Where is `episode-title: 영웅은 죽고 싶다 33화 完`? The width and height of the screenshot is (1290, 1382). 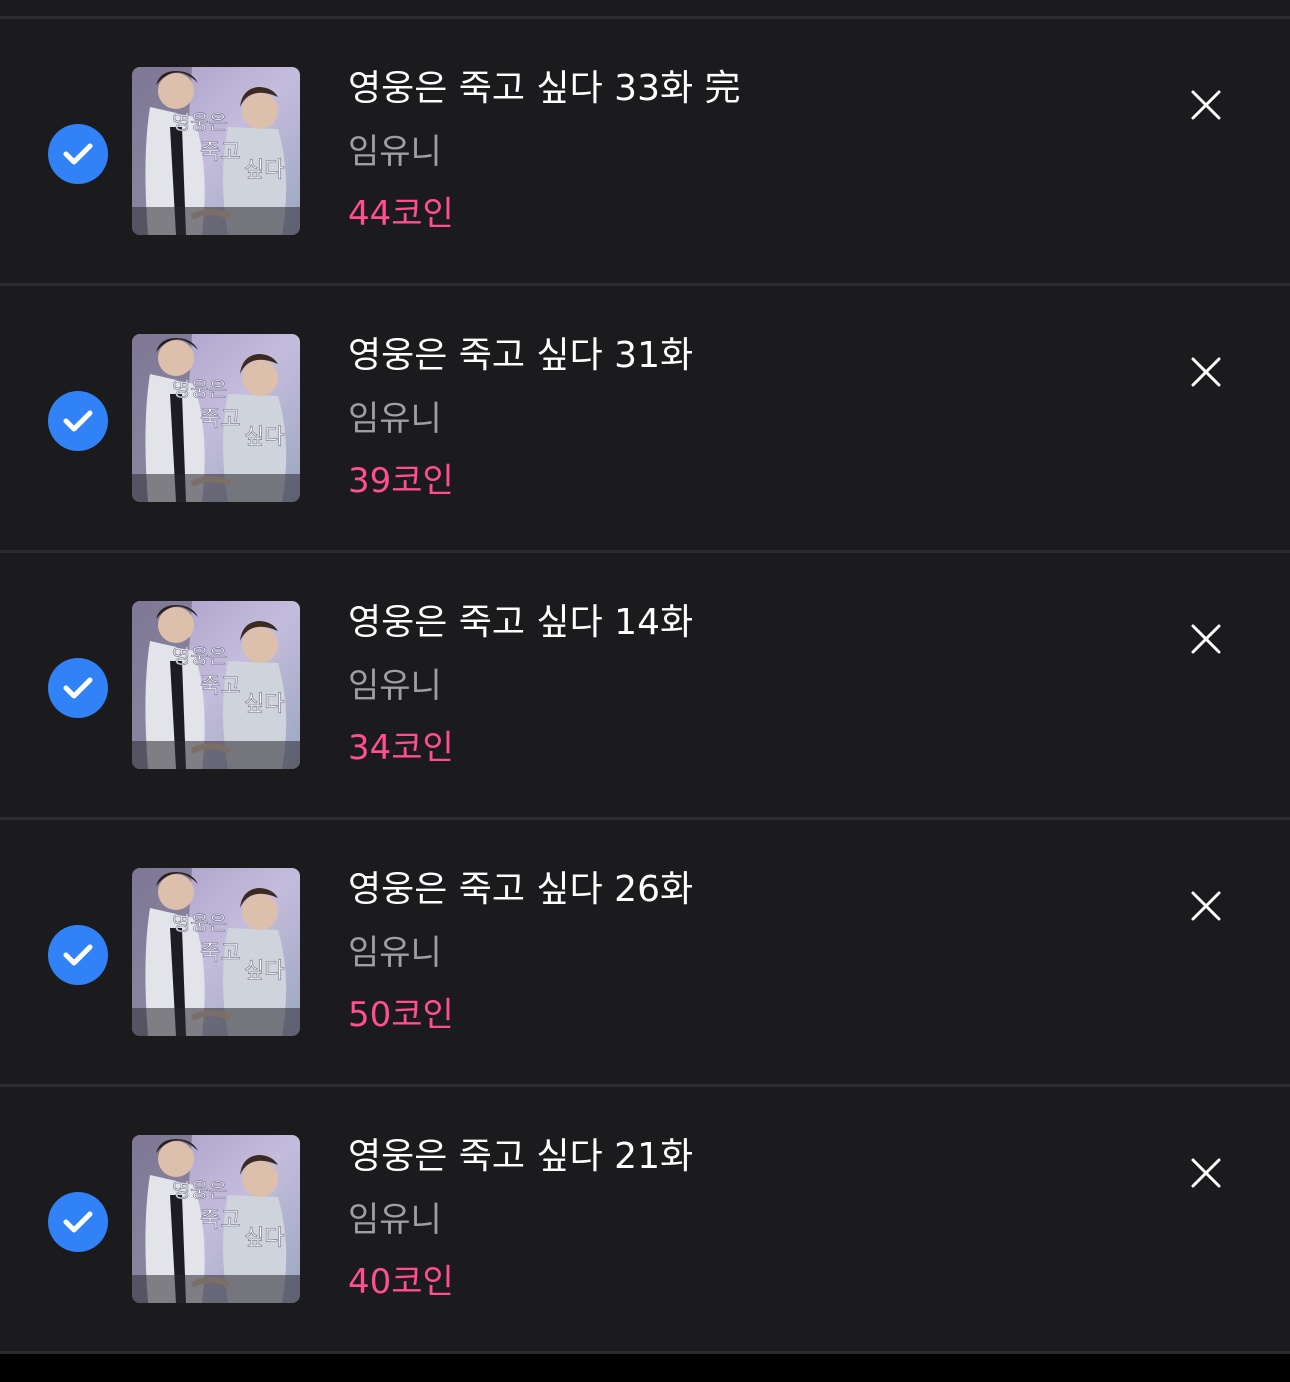 episode-title: 영웅은 죽고 싶다 33화 完 is located at coordinates (544, 89).